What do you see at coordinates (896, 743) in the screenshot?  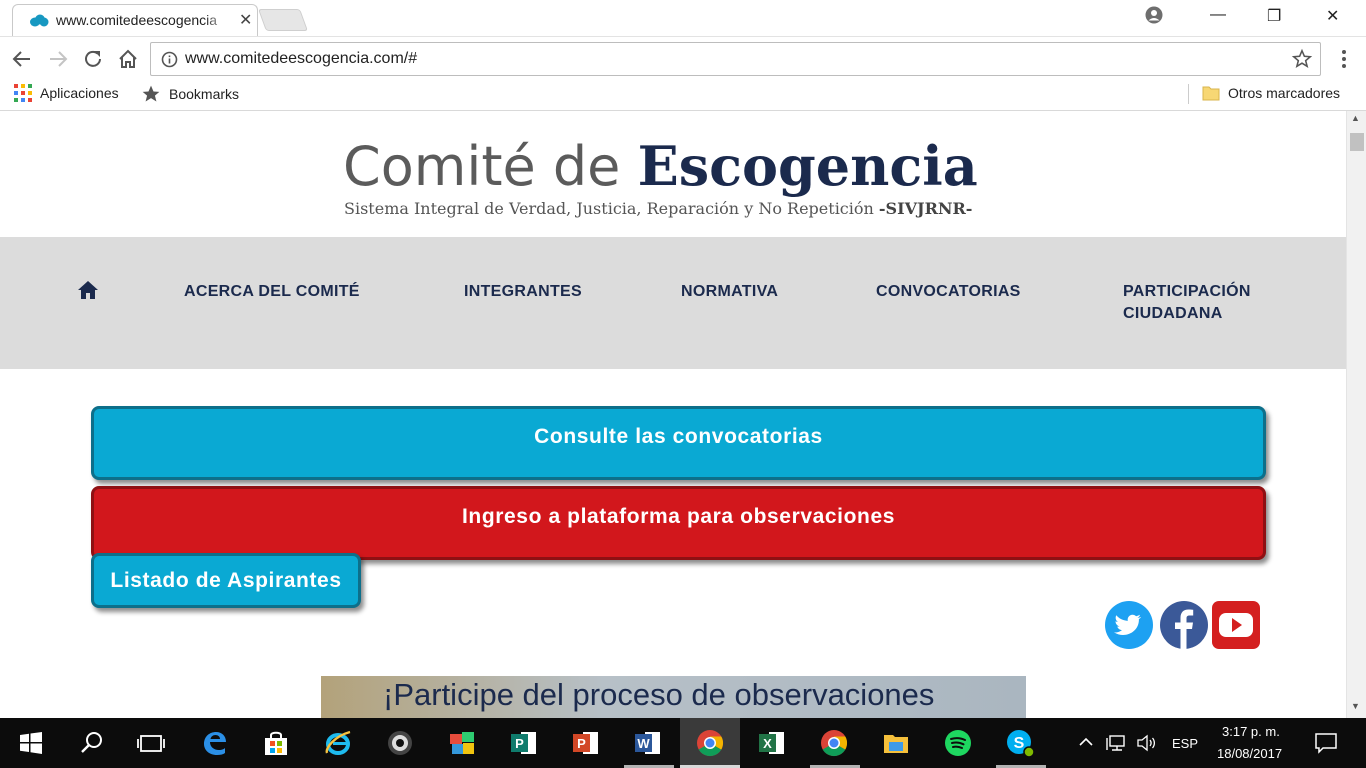 I see `file-explorer-icon` at bounding box center [896, 743].